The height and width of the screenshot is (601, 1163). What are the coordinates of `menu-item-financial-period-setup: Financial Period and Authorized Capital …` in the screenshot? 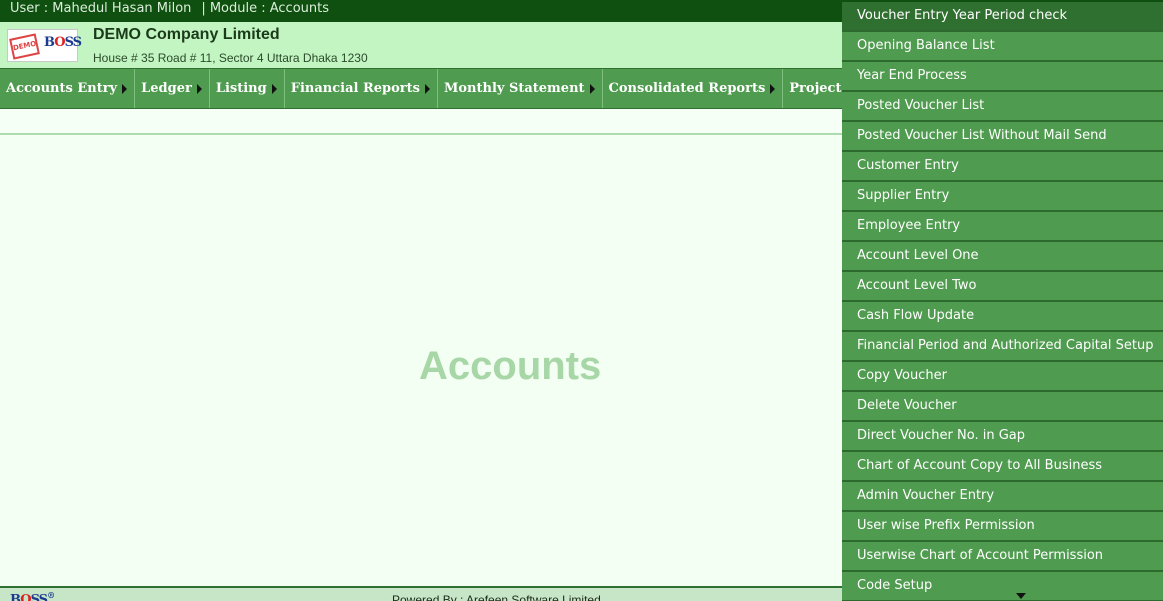 It's located at (1002, 347).